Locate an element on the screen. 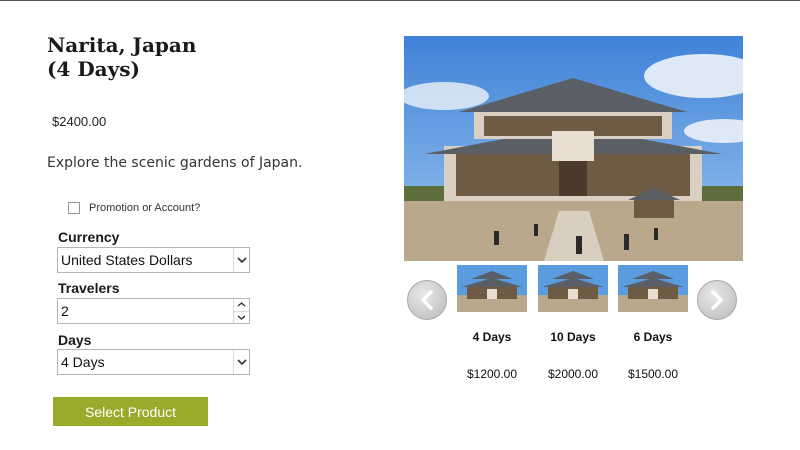 The image size is (800, 450). variant-name: 6 Days is located at coordinates (653, 337).